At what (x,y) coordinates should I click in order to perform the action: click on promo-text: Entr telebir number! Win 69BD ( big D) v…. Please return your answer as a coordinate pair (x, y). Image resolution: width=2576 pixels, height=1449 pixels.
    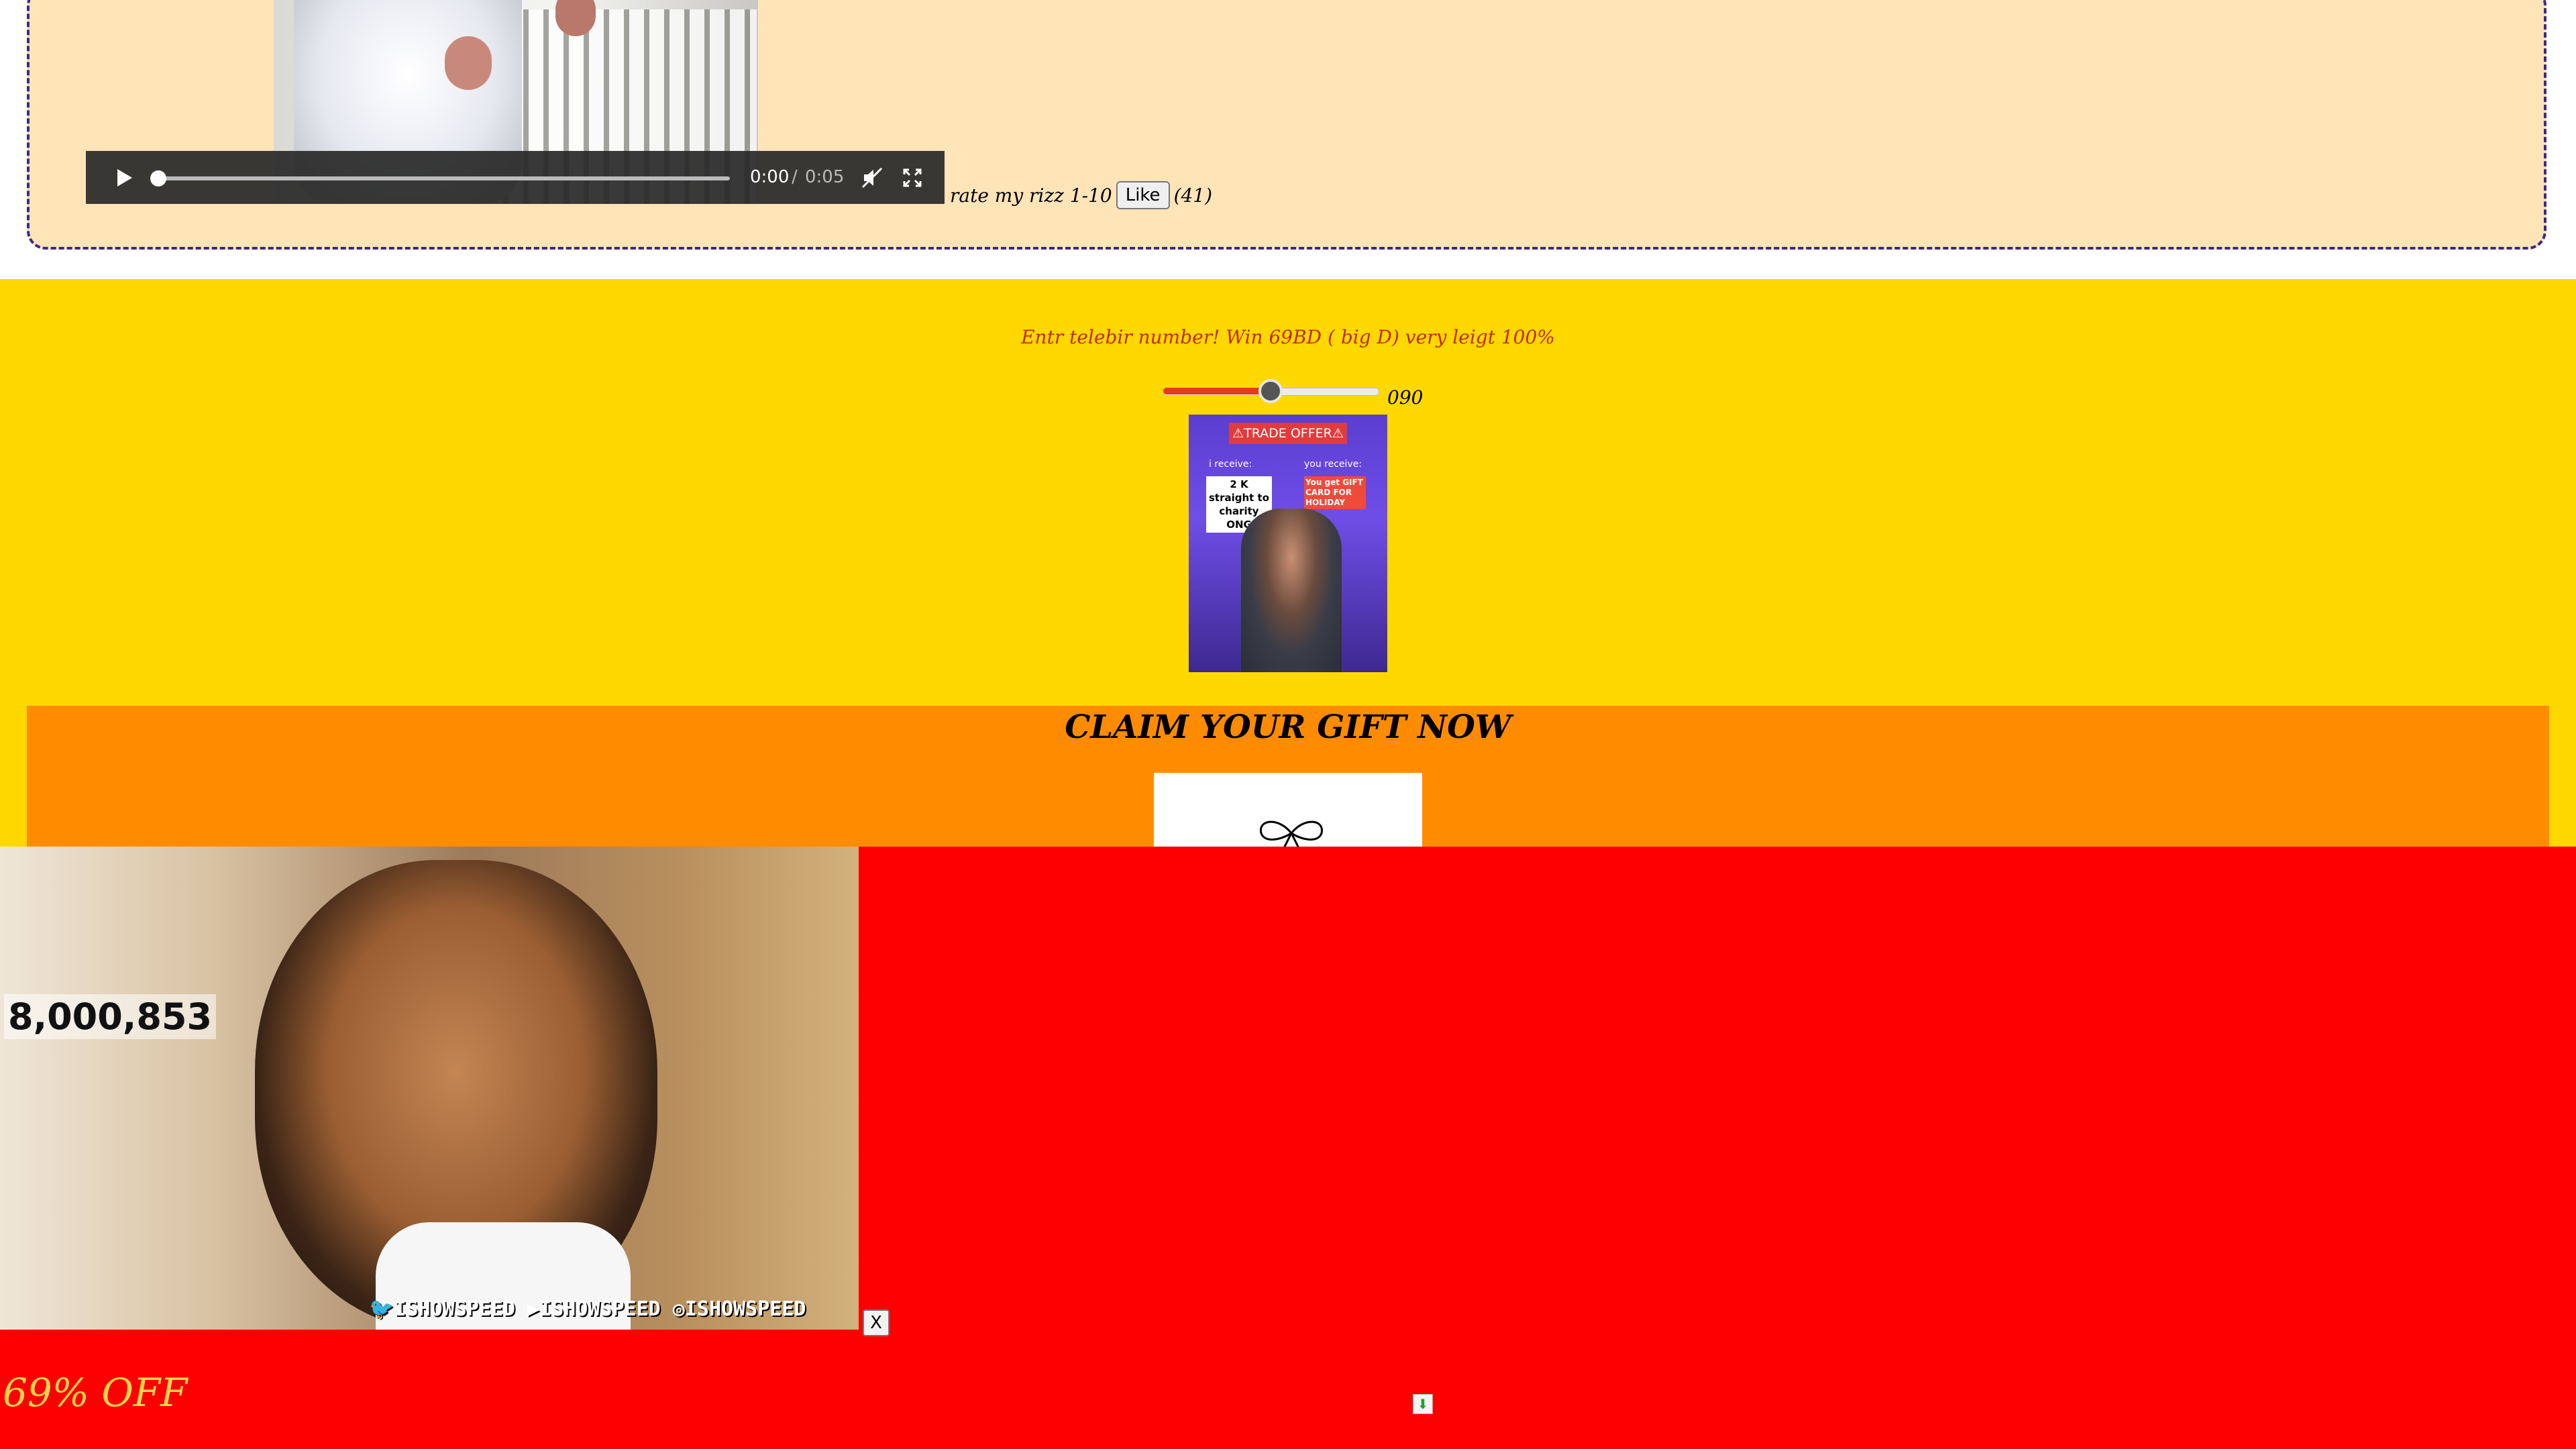
    Looking at the image, I should click on (1288, 337).